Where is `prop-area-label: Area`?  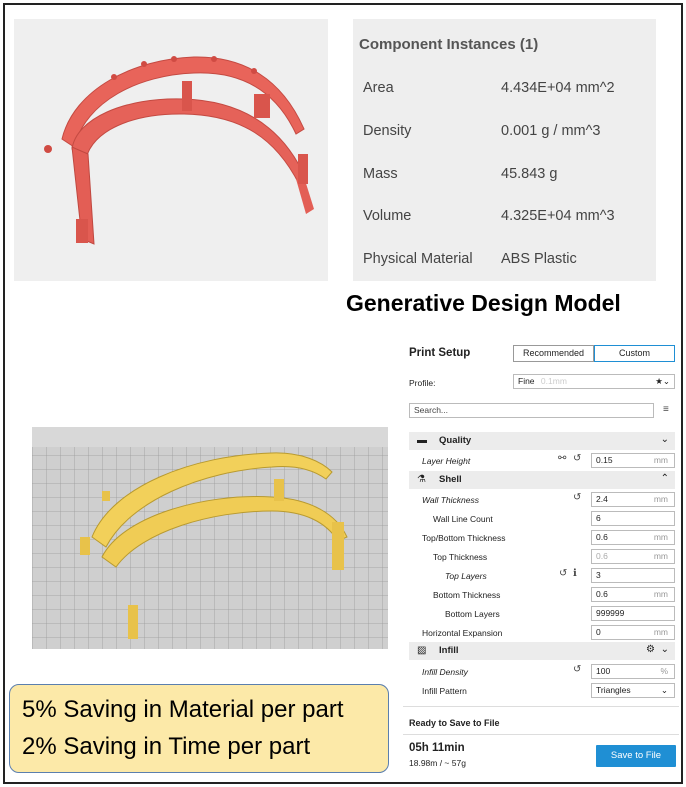 prop-area-label: Area is located at coordinates (378, 88).